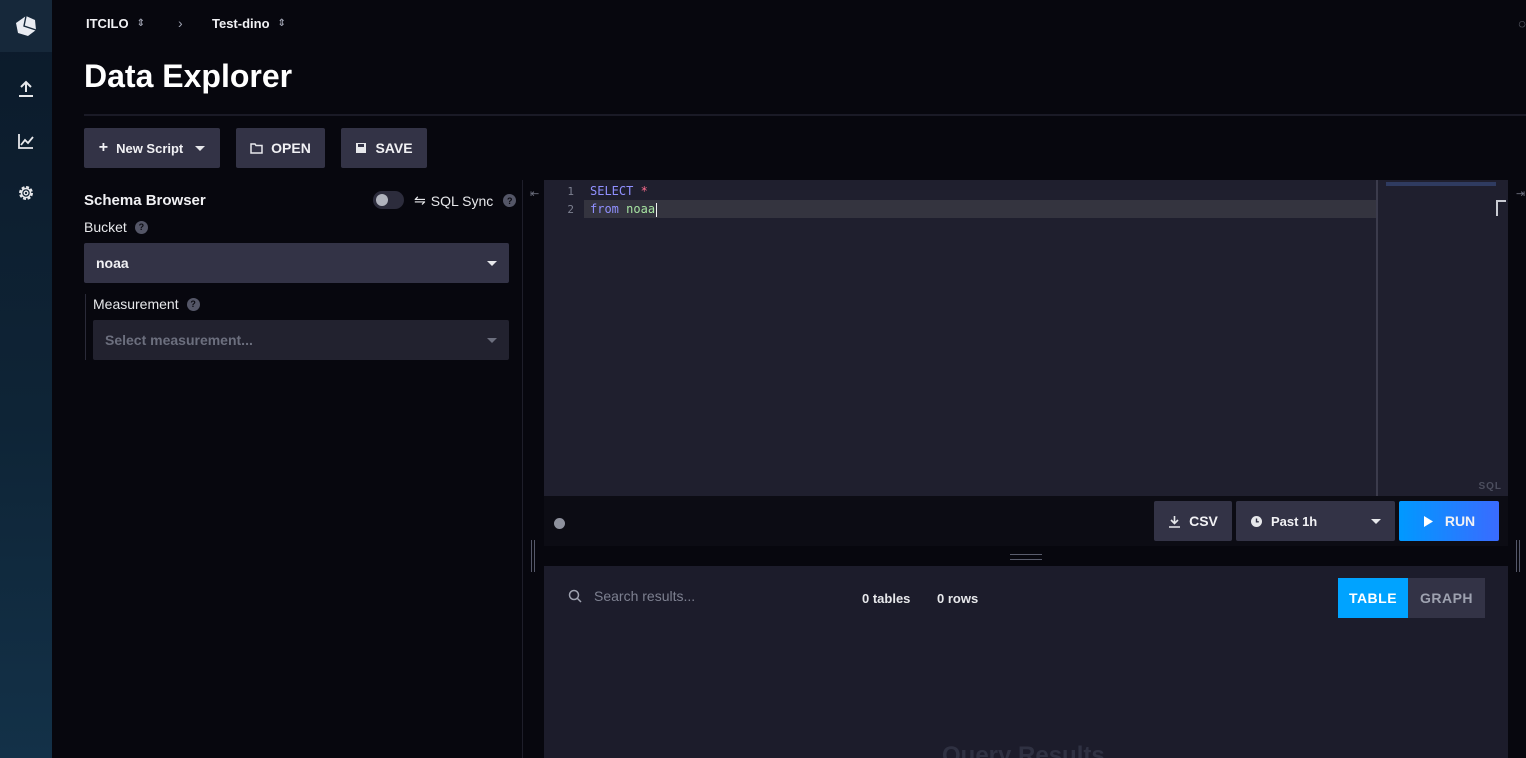 The width and height of the screenshot is (1526, 758). I want to click on run-label: RUN, so click(1460, 521).